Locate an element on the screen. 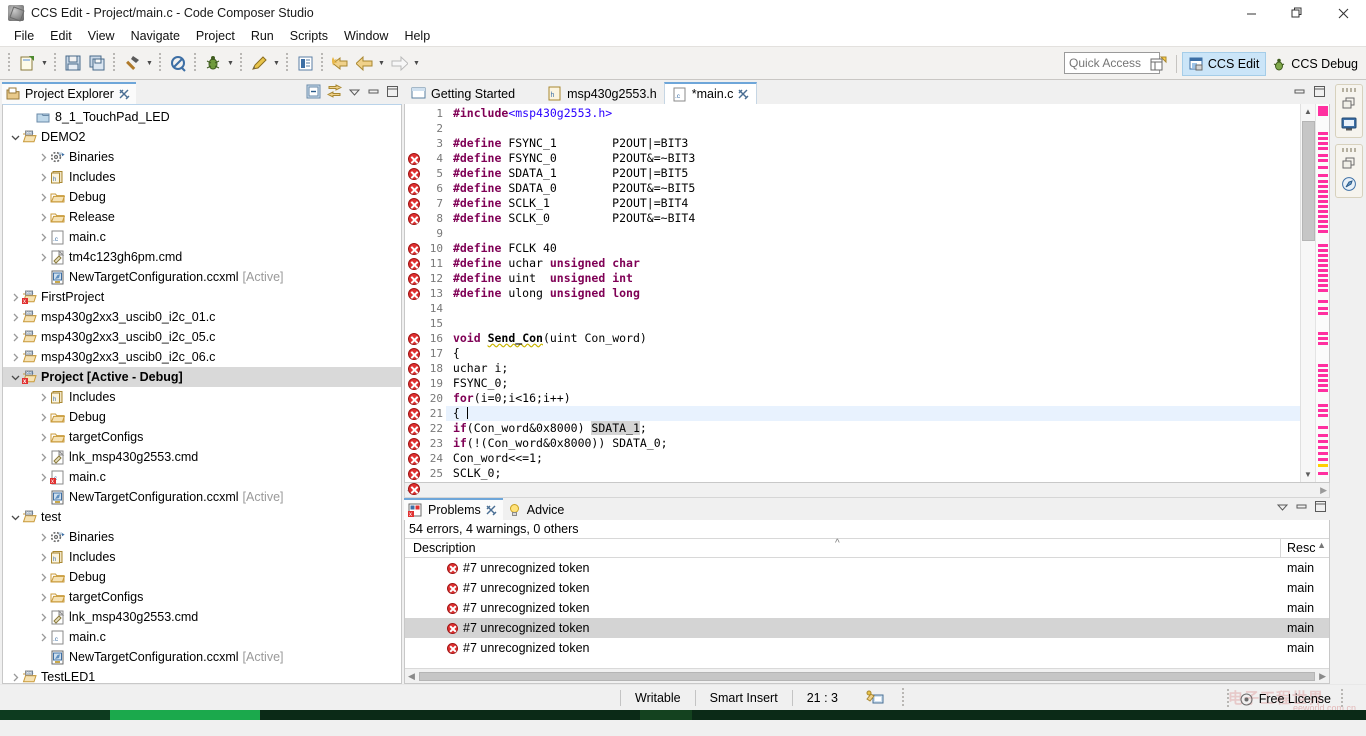 The image size is (1366, 736). tree-item-lnk-msp430g2553-cmd: lnk_msp430g2553.cmd is located at coordinates (202, 617).